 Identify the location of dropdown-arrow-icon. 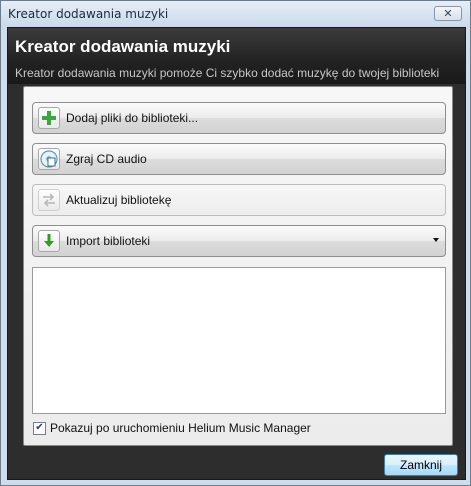
(436, 240).